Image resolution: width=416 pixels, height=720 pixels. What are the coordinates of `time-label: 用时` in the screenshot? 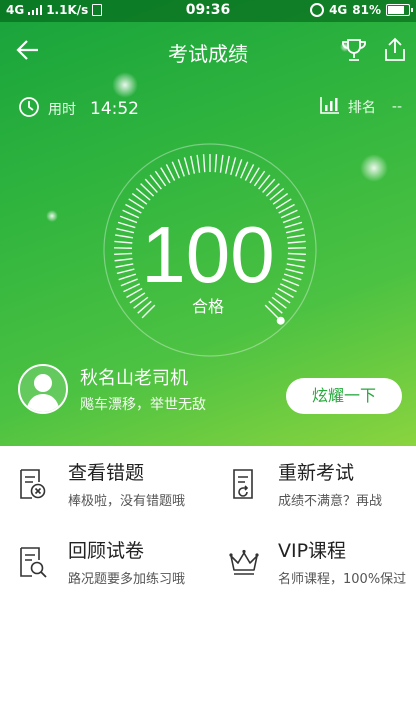 It's located at (62, 110).